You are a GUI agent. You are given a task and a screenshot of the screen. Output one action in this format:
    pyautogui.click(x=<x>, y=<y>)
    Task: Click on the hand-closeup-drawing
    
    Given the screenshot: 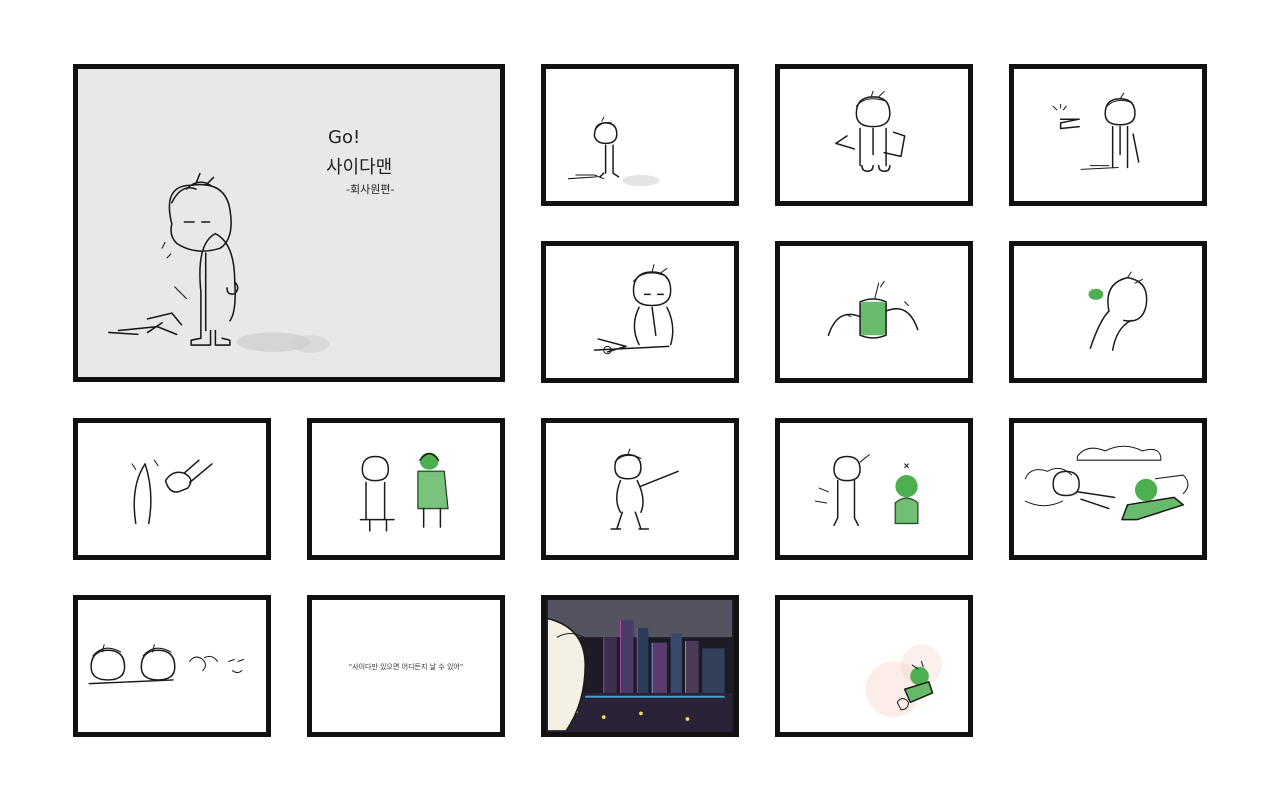 What is the action you would take?
    pyautogui.click(x=172, y=492)
    